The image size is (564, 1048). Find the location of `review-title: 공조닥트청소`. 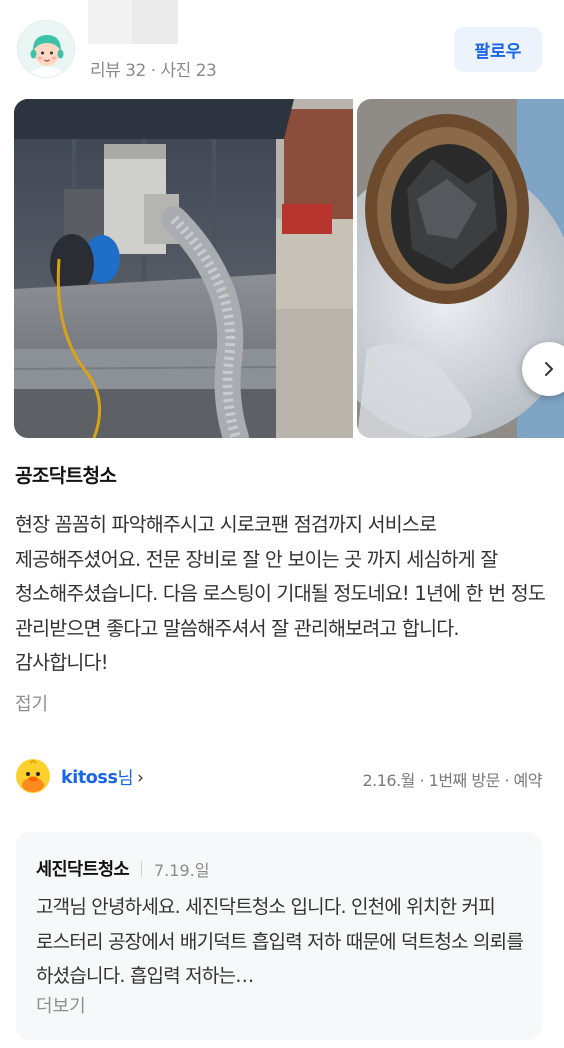

review-title: 공조닥트청소 is located at coordinates (66, 476).